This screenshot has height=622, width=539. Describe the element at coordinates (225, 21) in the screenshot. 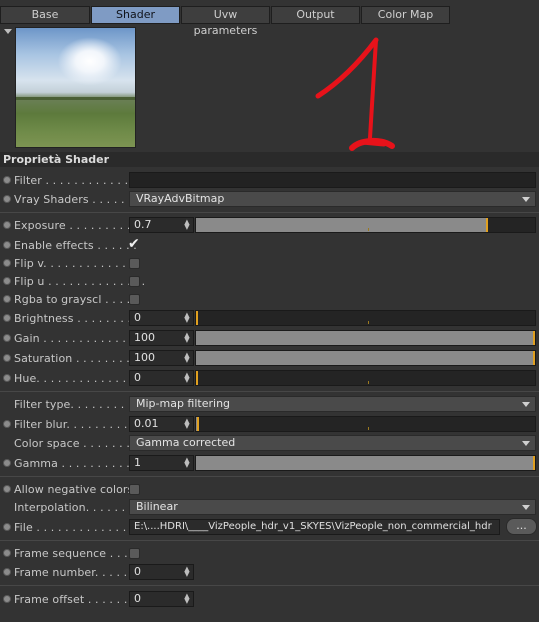

I see `tab-uvw-parameters: Uvw parameters` at that location.